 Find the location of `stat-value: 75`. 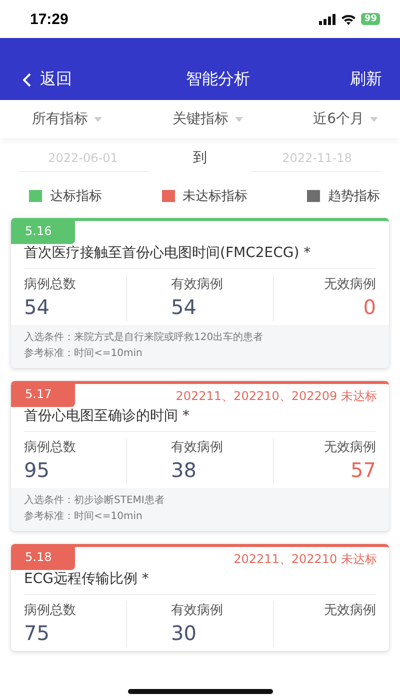

stat-value: 75 is located at coordinates (37, 634).